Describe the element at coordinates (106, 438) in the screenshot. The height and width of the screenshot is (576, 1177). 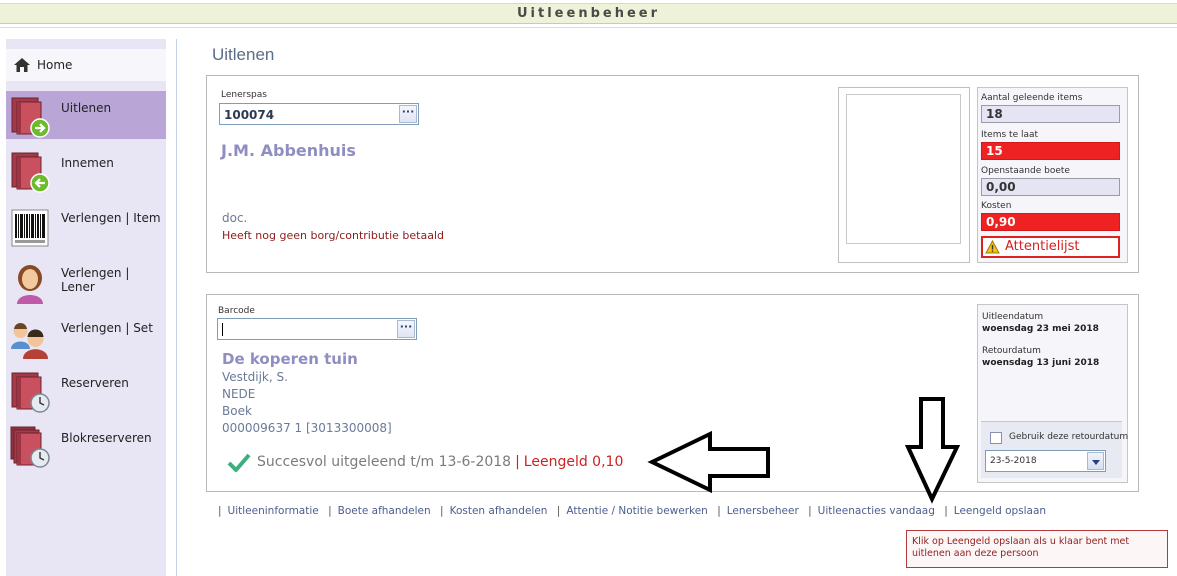
I see `sidebar-item-label: Blokreserveren` at that location.